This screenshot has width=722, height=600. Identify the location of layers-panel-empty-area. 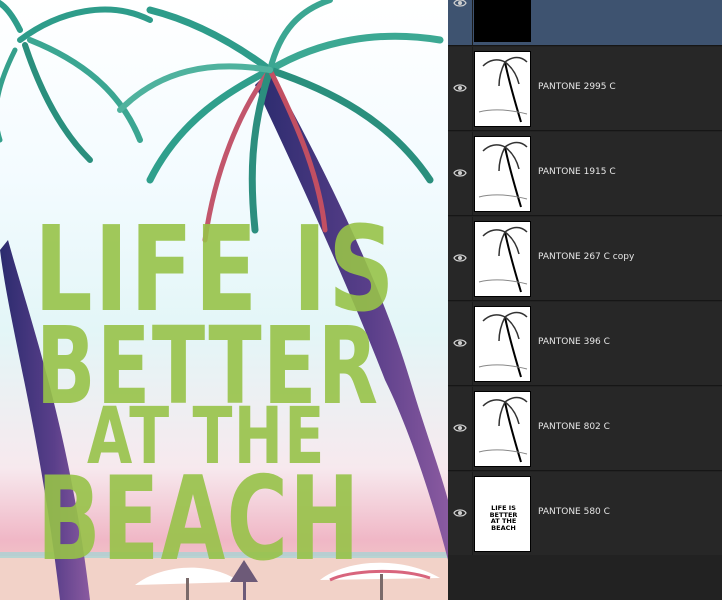
(585, 577).